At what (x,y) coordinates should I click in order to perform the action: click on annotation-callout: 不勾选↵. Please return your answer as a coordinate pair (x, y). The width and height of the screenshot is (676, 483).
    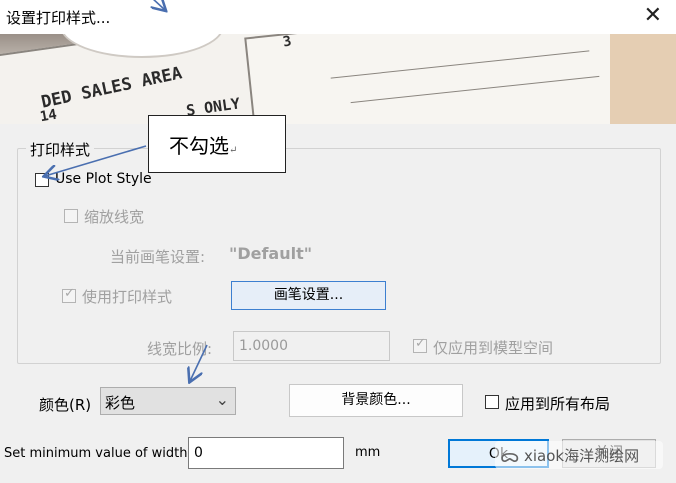
    Looking at the image, I should click on (217, 144).